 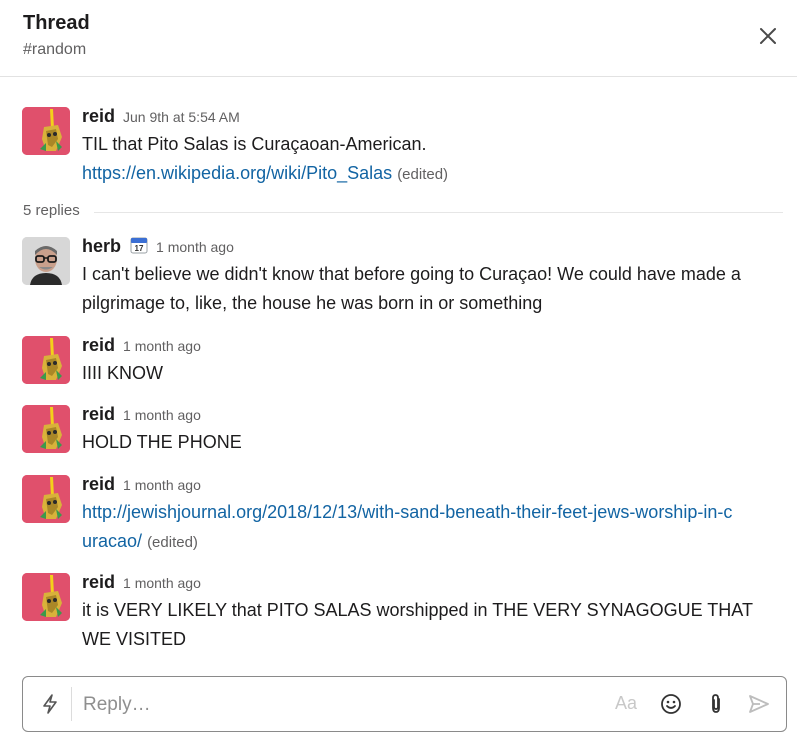 I want to click on send-button, so click(x=759, y=704).